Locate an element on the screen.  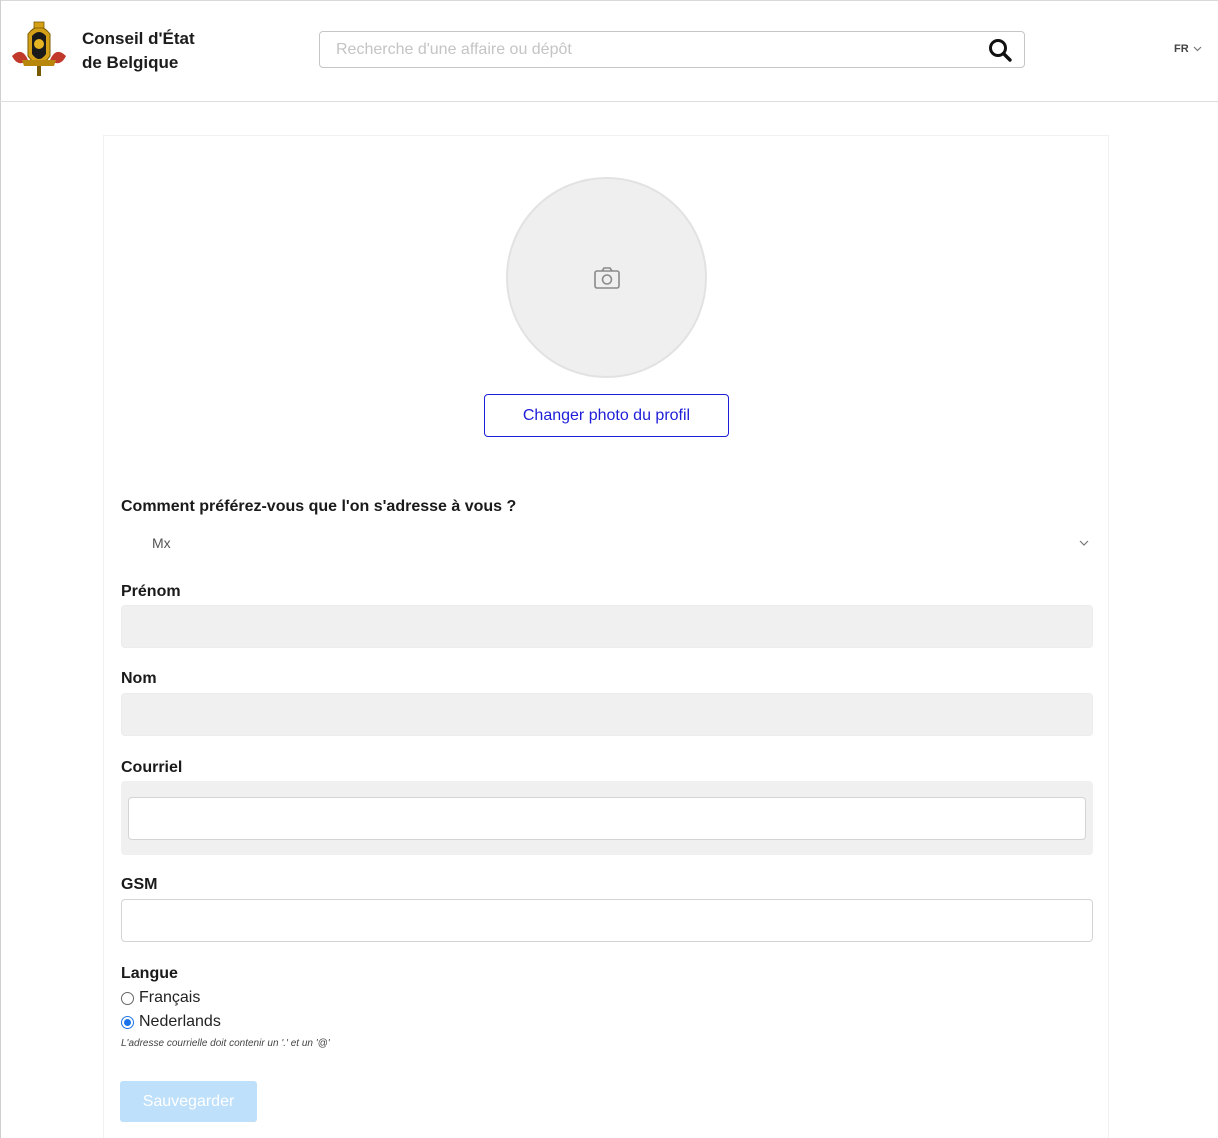
change-photo-button: Changer photo du profil is located at coordinates (606, 415).